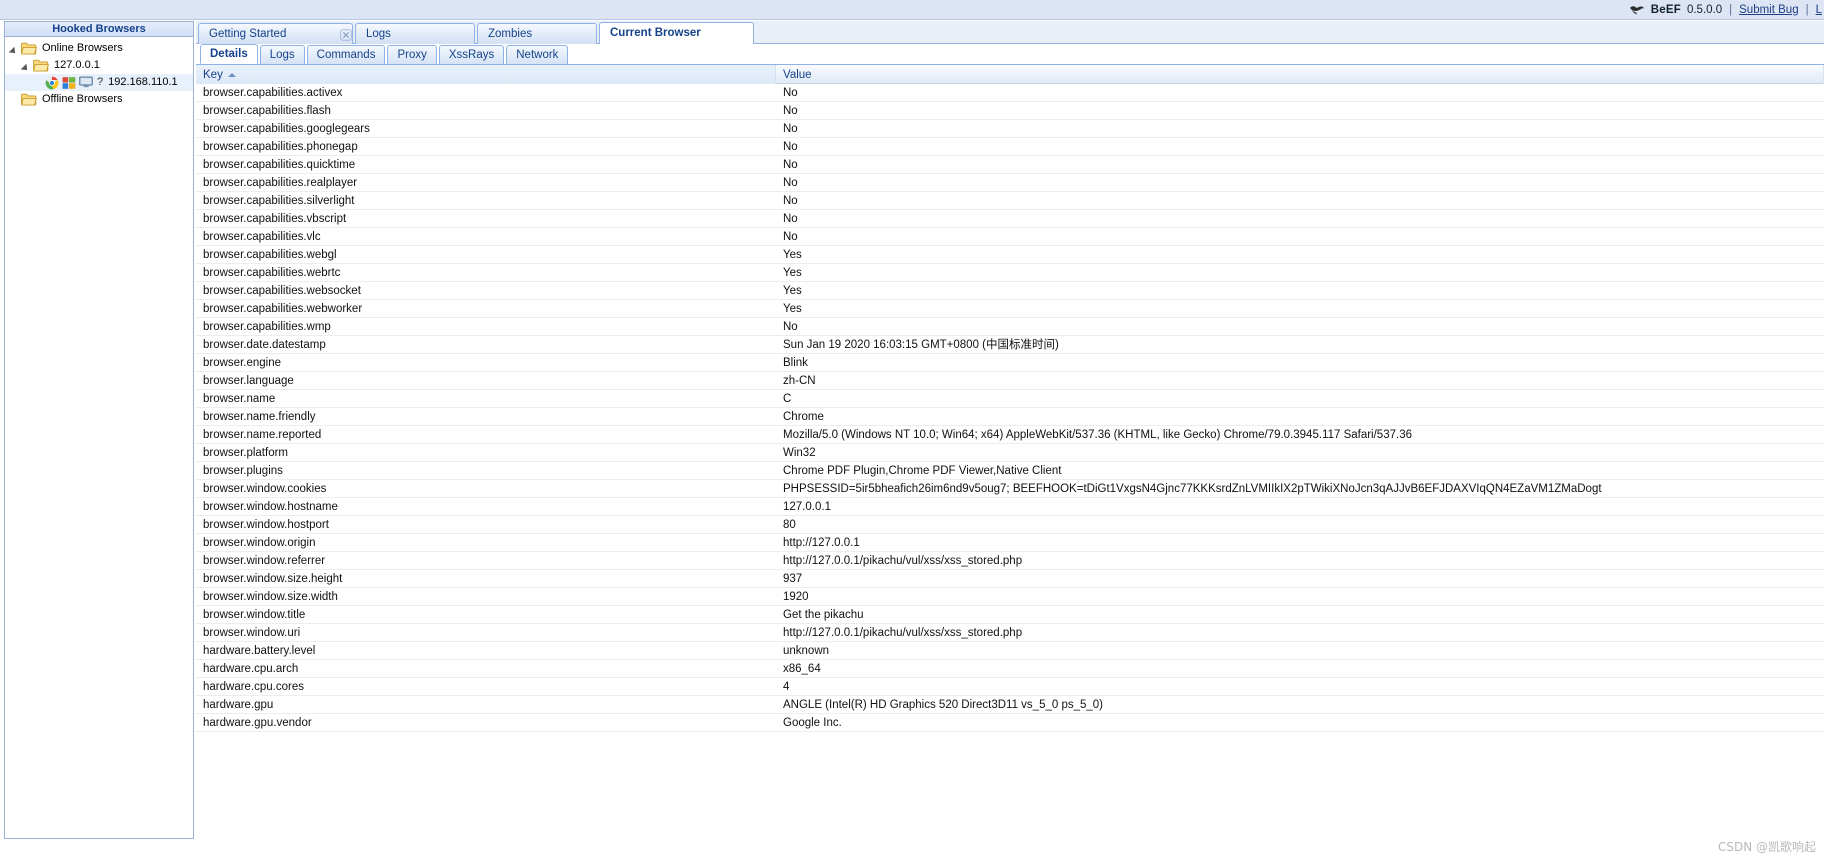 This screenshot has width=1824, height=859. I want to click on table-row: browser.capabilities.silverlight No, so click(1010, 201).